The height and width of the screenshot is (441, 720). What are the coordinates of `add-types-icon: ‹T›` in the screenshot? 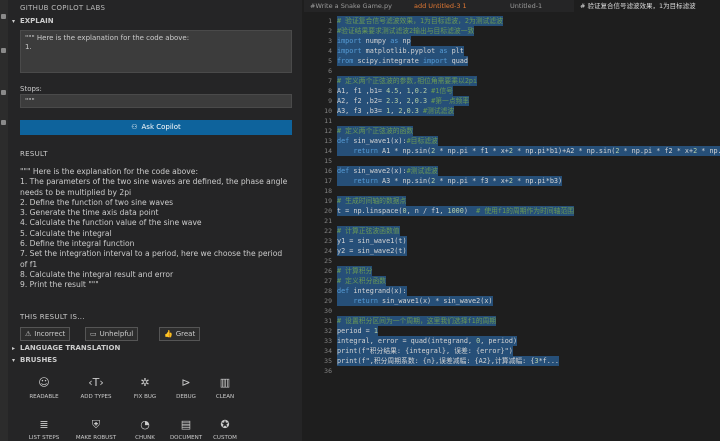 It's located at (96, 382).